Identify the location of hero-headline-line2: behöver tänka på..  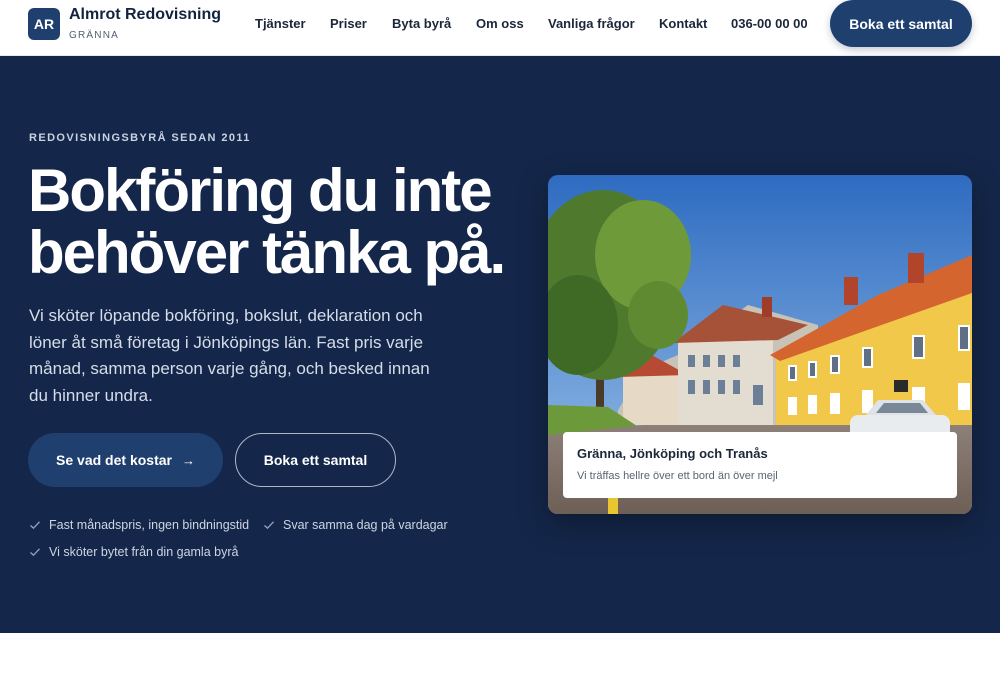
(267, 252).